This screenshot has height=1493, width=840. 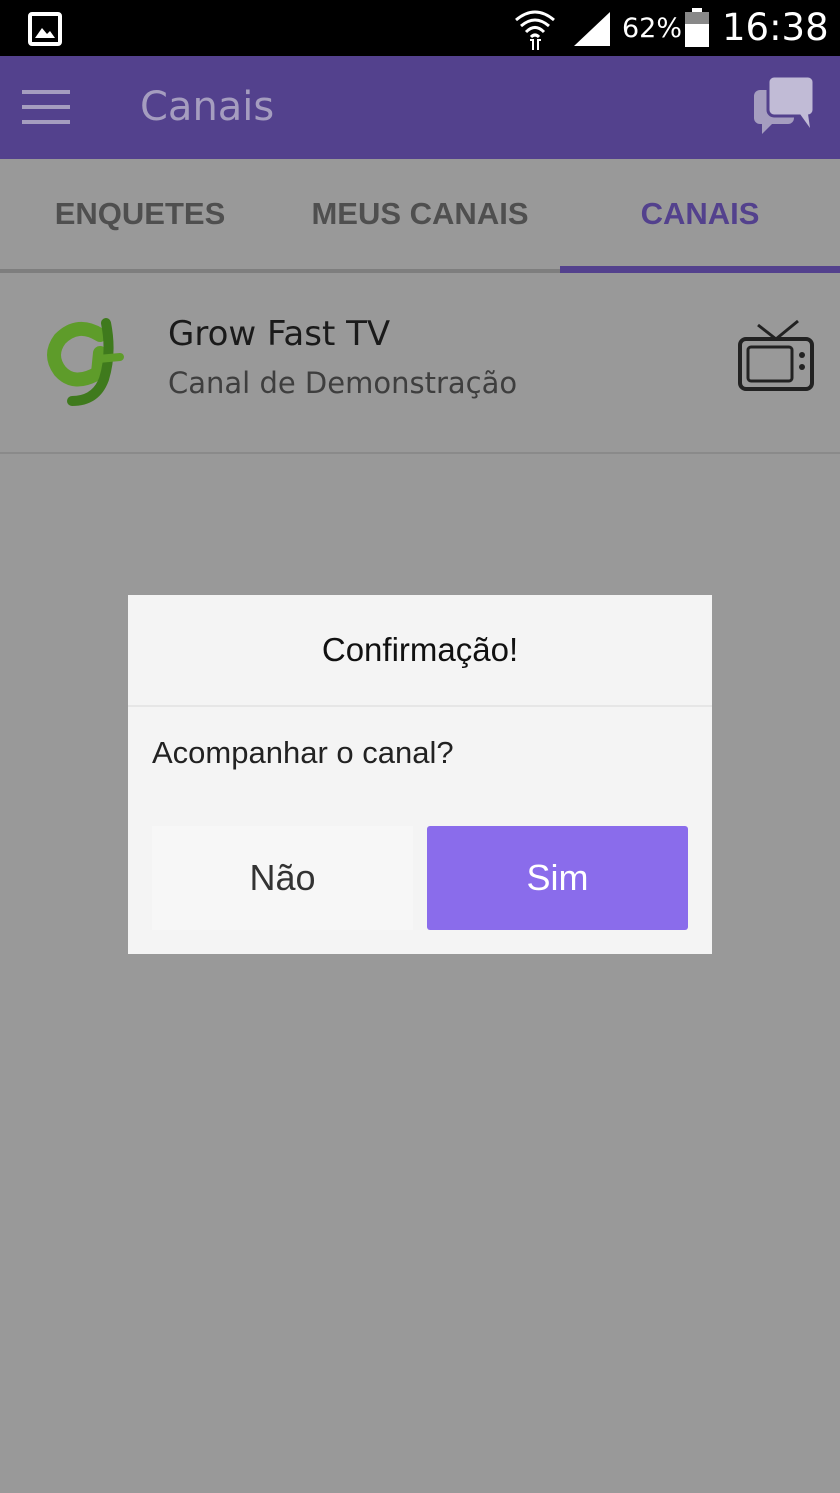 I want to click on dialog-message: Acompanhar o canal?, so click(x=303, y=752).